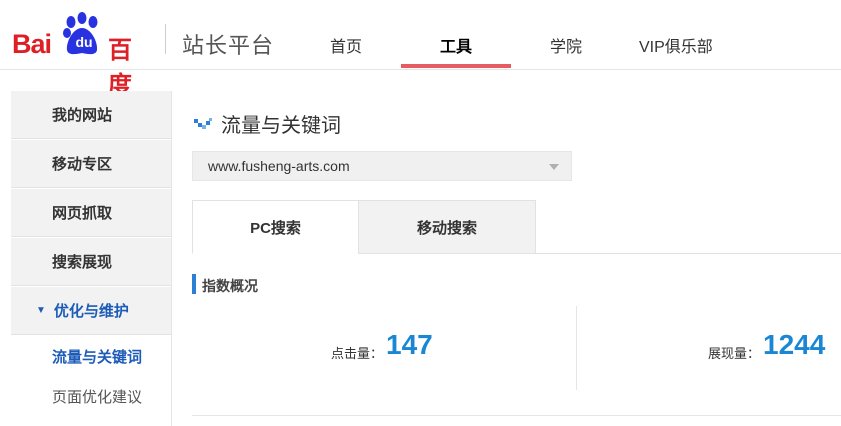 Image resolution: width=841 pixels, height=426 pixels. Describe the element at coordinates (566, 45) in the screenshot. I see `nav-academy: 学院` at that location.